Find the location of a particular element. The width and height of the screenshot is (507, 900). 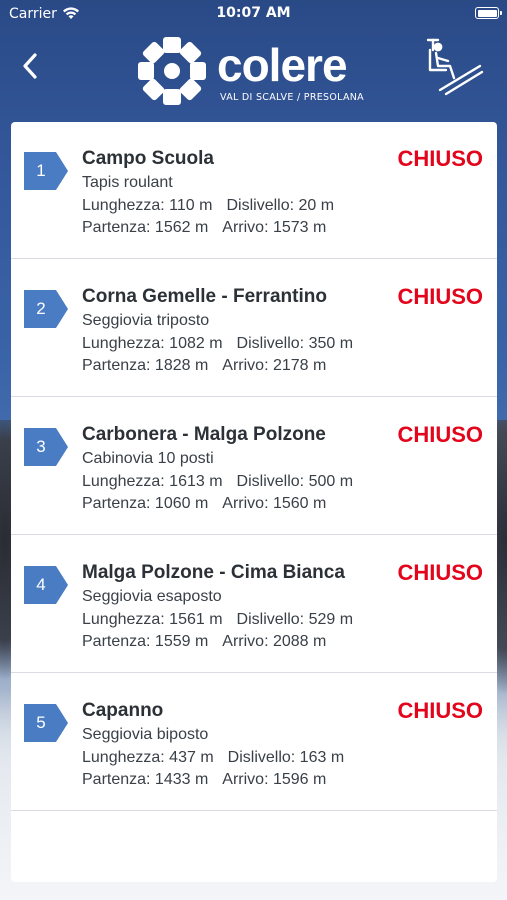

lift-start-end: Partenza: 1559 m Arrivo: 2088 m is located at coordinates (204, 642).